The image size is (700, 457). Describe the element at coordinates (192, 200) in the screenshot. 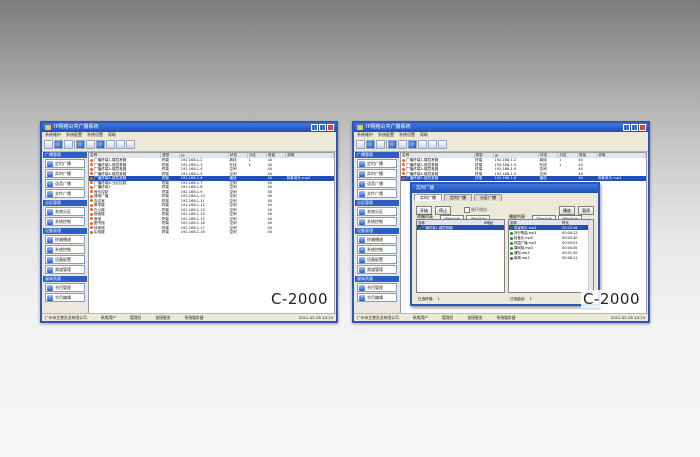

I see `cell-text: 192.168.1.11` at that location.